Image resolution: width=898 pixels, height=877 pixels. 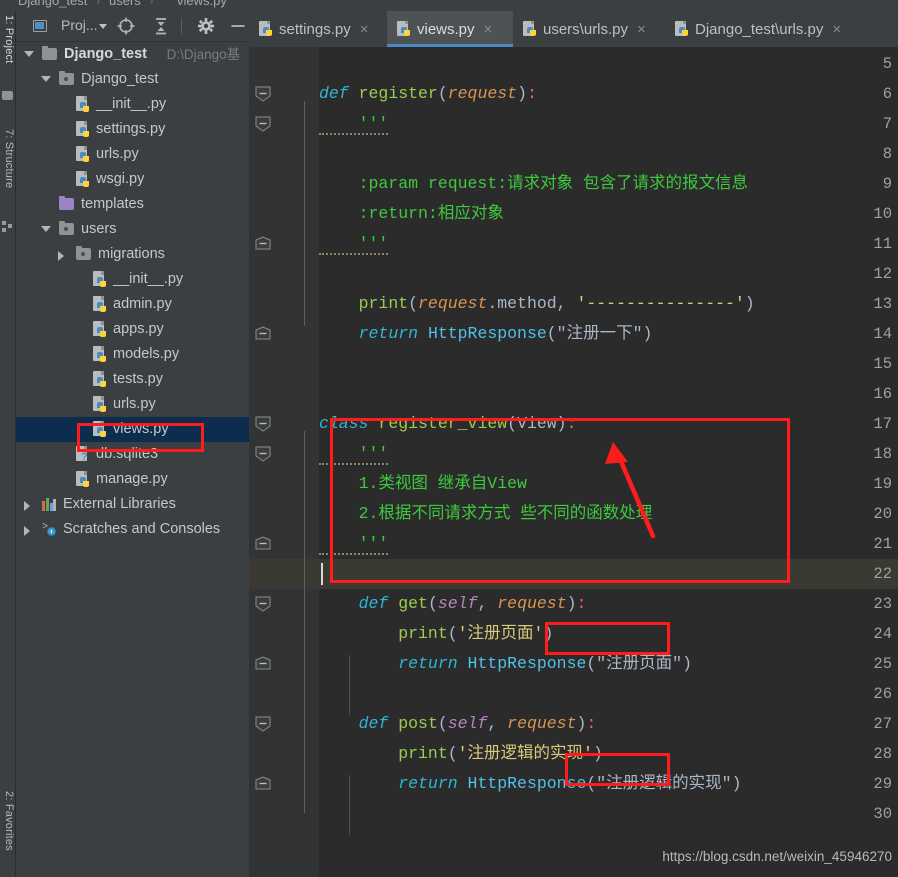 I want to click on code-line: class register_view(View):, so click(x=447, y=424).